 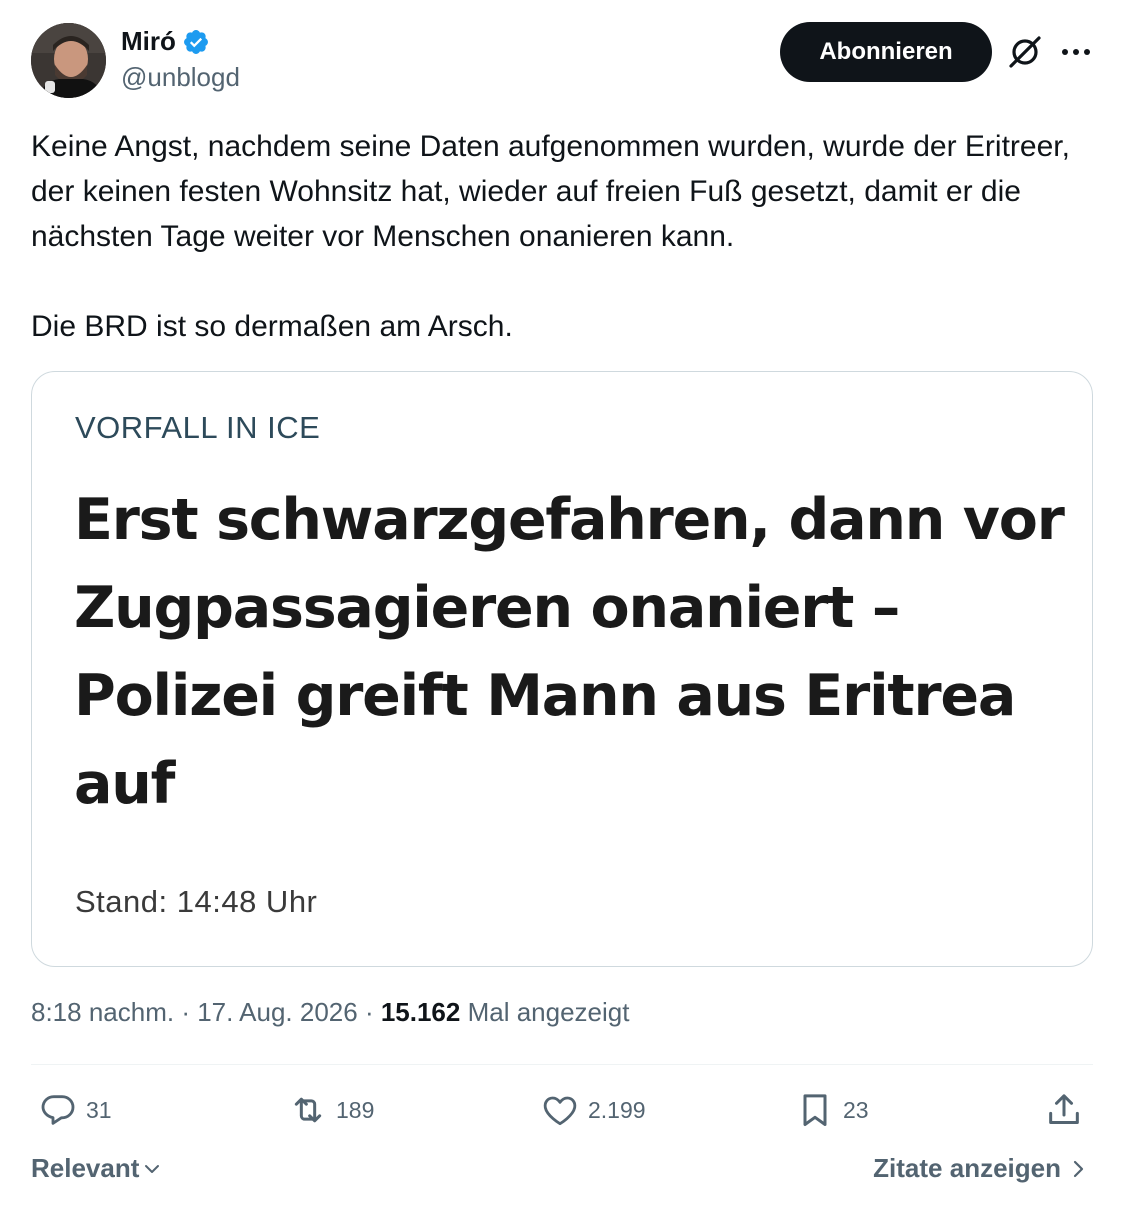 What do you see at coordinates (562, 1064) in the screenshot?
I see `divider` at bounding box center [562, 1064].